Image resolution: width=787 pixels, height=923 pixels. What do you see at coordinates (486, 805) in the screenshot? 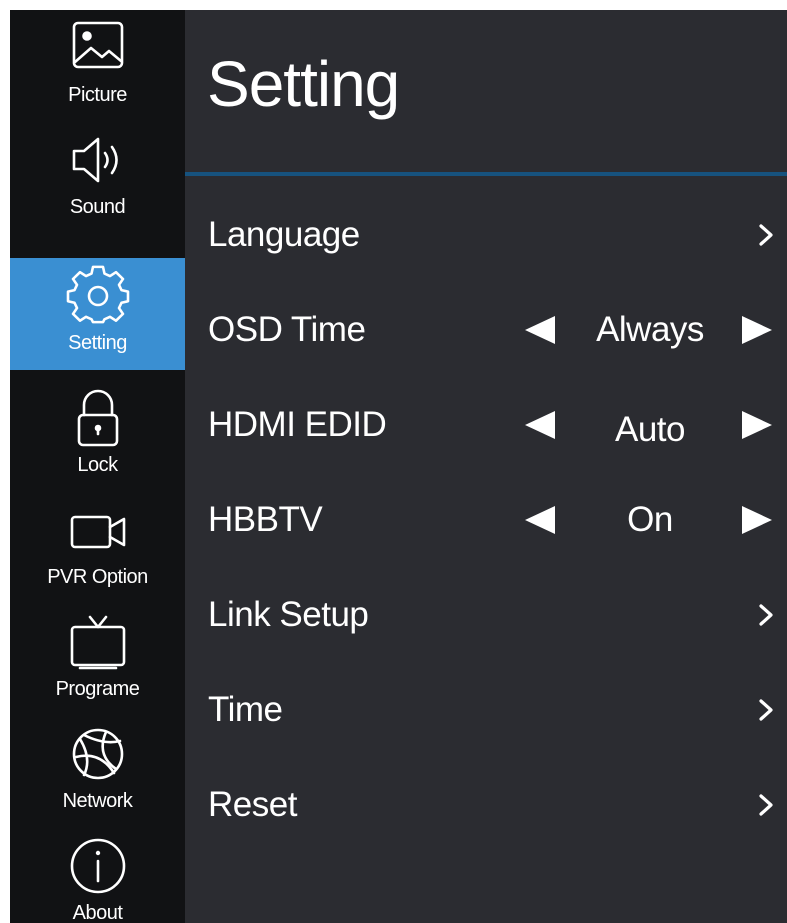
I see `menu-row-reset: Reset` at bounding box center [486, 805].